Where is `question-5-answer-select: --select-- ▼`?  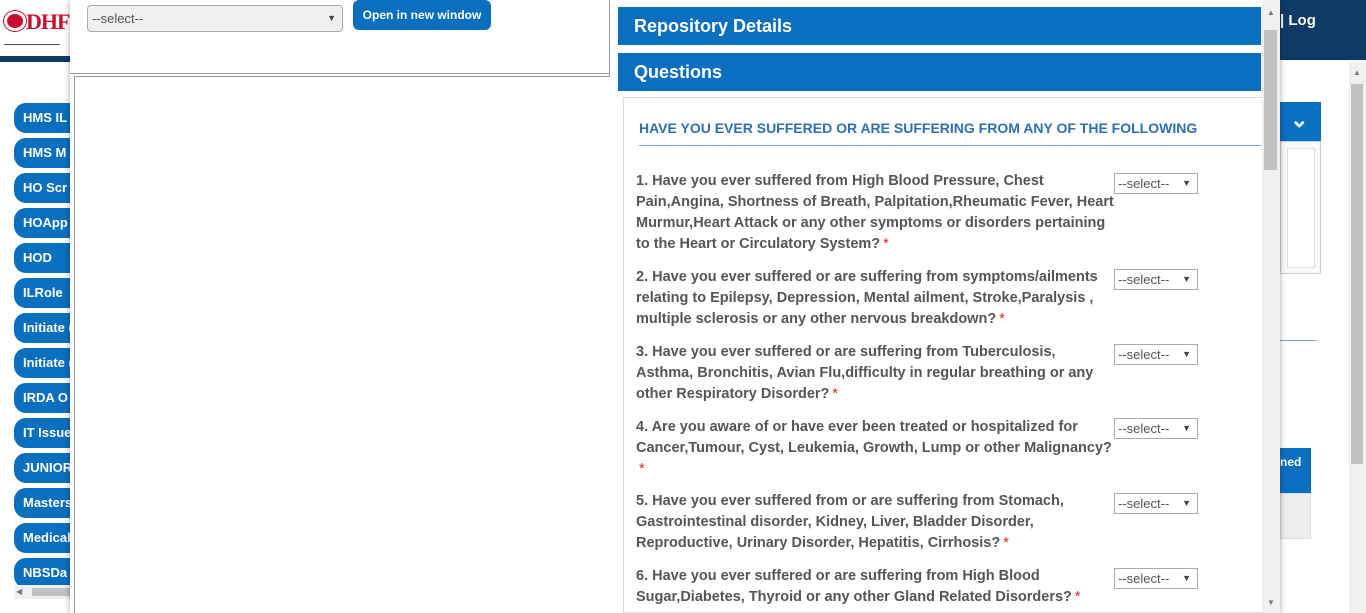 question-5-answer-select: --select-- ▼ is located at coordinates (1156, 503).